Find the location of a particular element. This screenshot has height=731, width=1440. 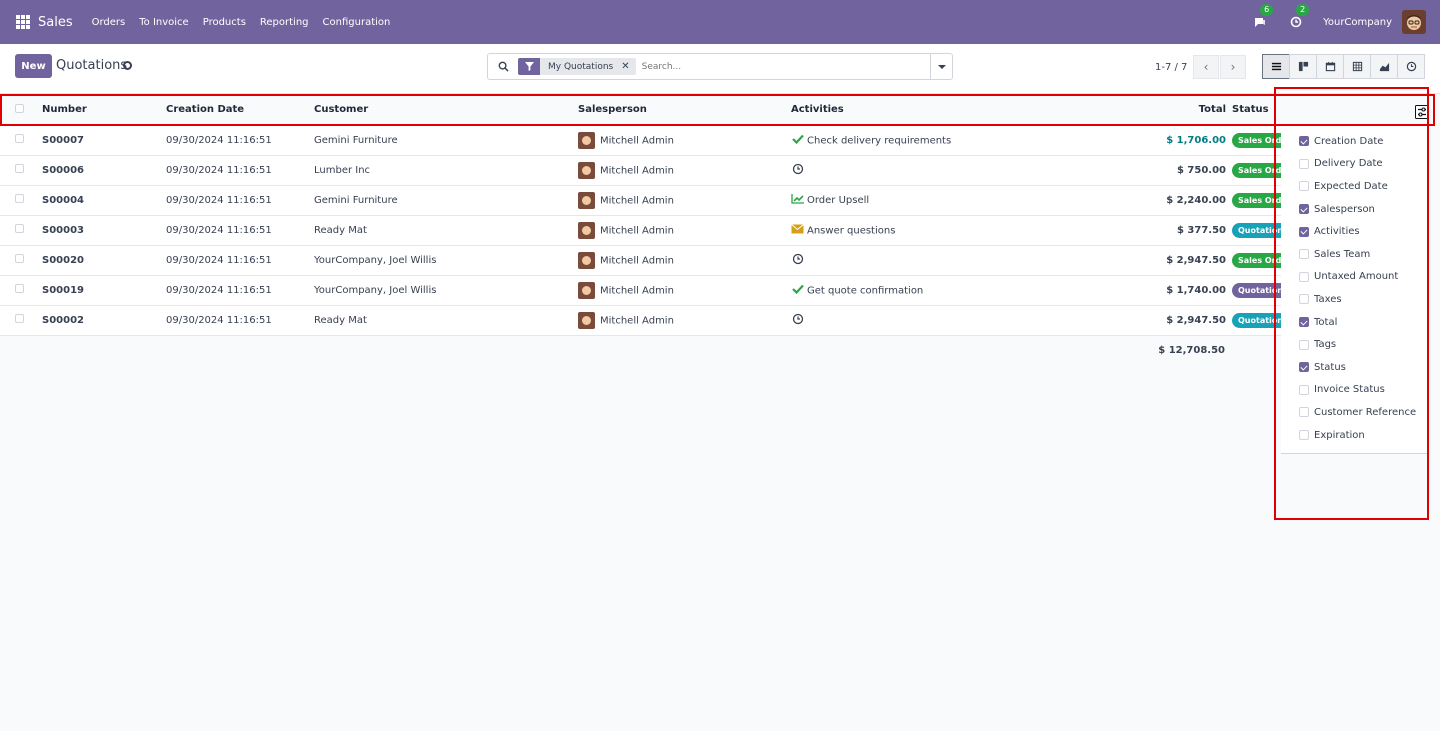

creation-date: 09/30/2024 11:16:51 is located at coordinates (240, 260).